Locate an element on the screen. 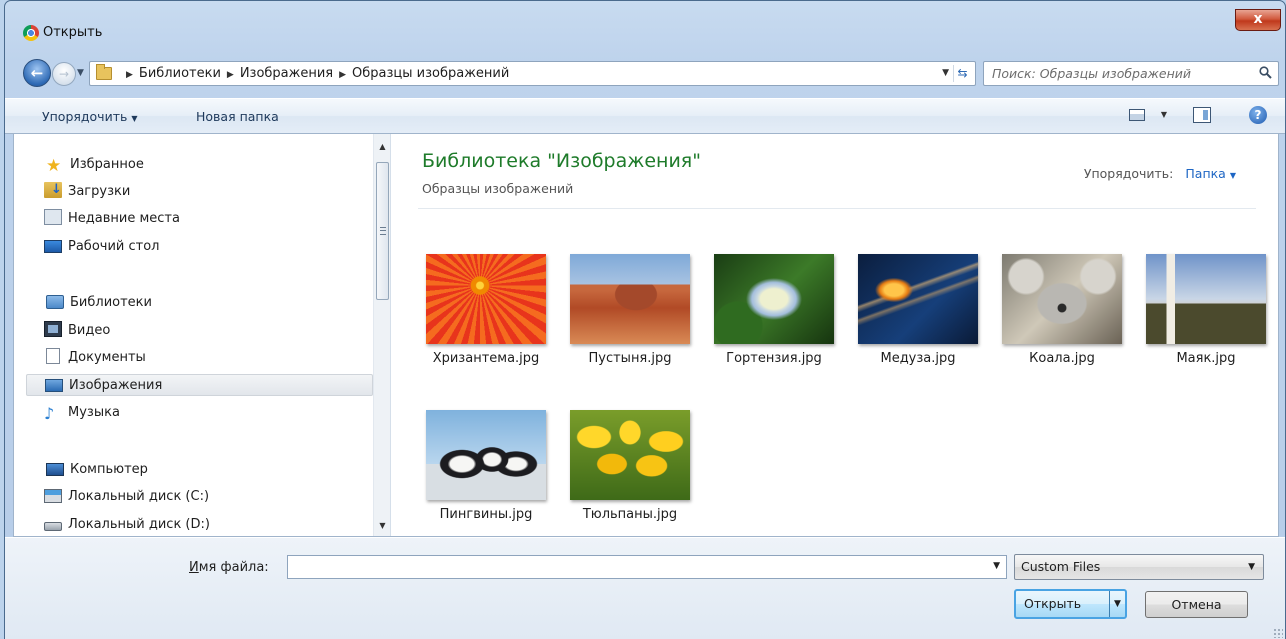 The height and width of the screenshot is (639, 1286). sidebar-item-music: ♪ Музыка is located at coordinates (209, 413).